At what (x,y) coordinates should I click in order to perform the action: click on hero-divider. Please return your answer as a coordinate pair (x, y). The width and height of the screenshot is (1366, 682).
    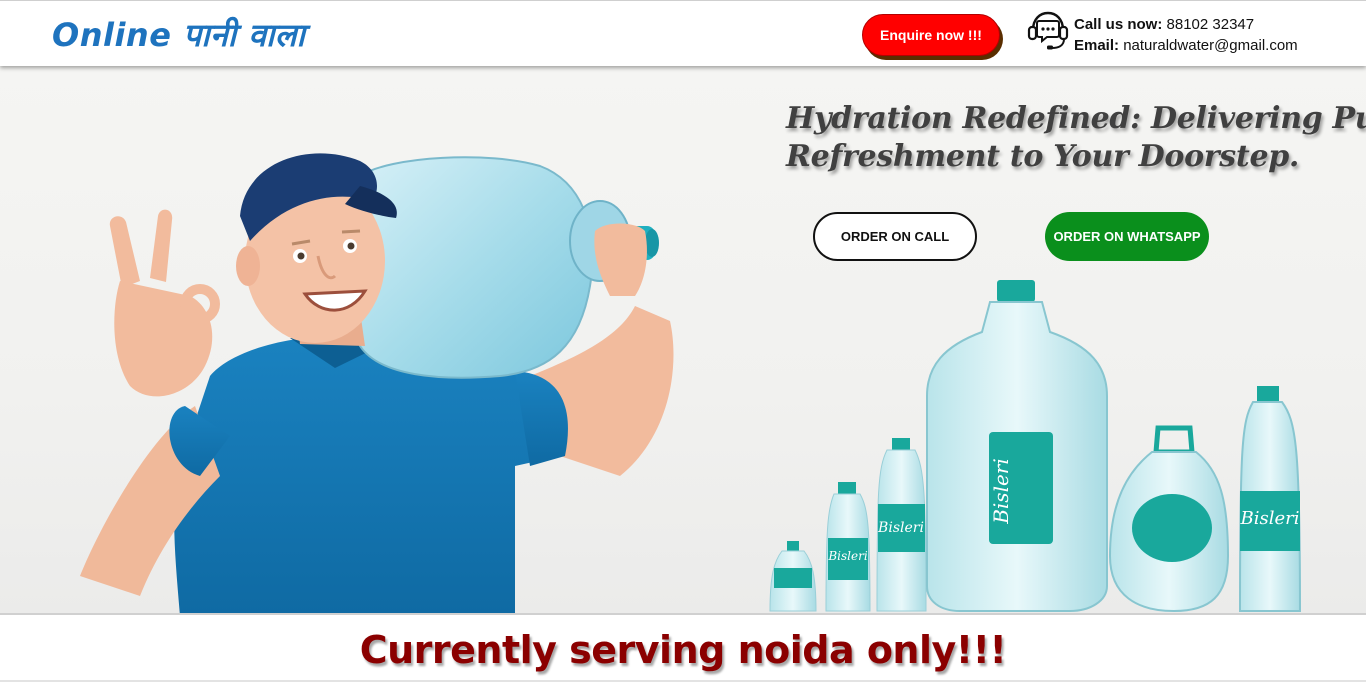
    Looking at the image, I should click on (683, 614).